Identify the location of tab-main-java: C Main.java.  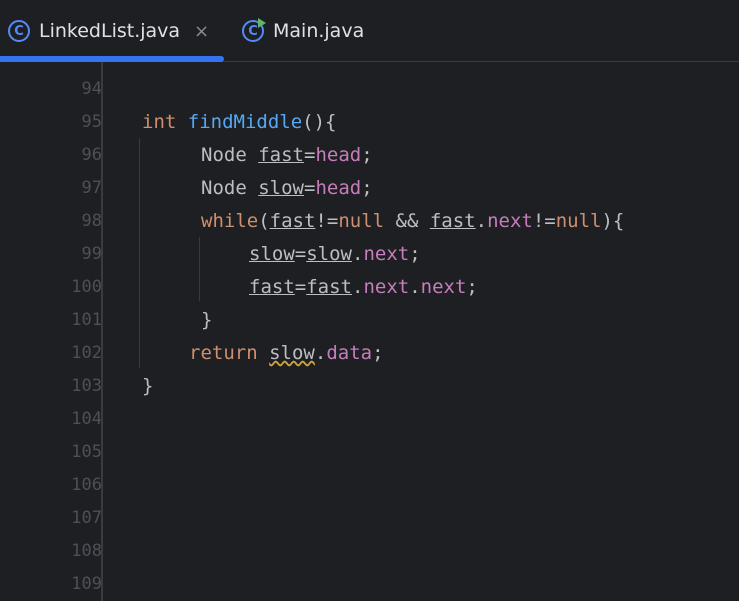
(312, 31).